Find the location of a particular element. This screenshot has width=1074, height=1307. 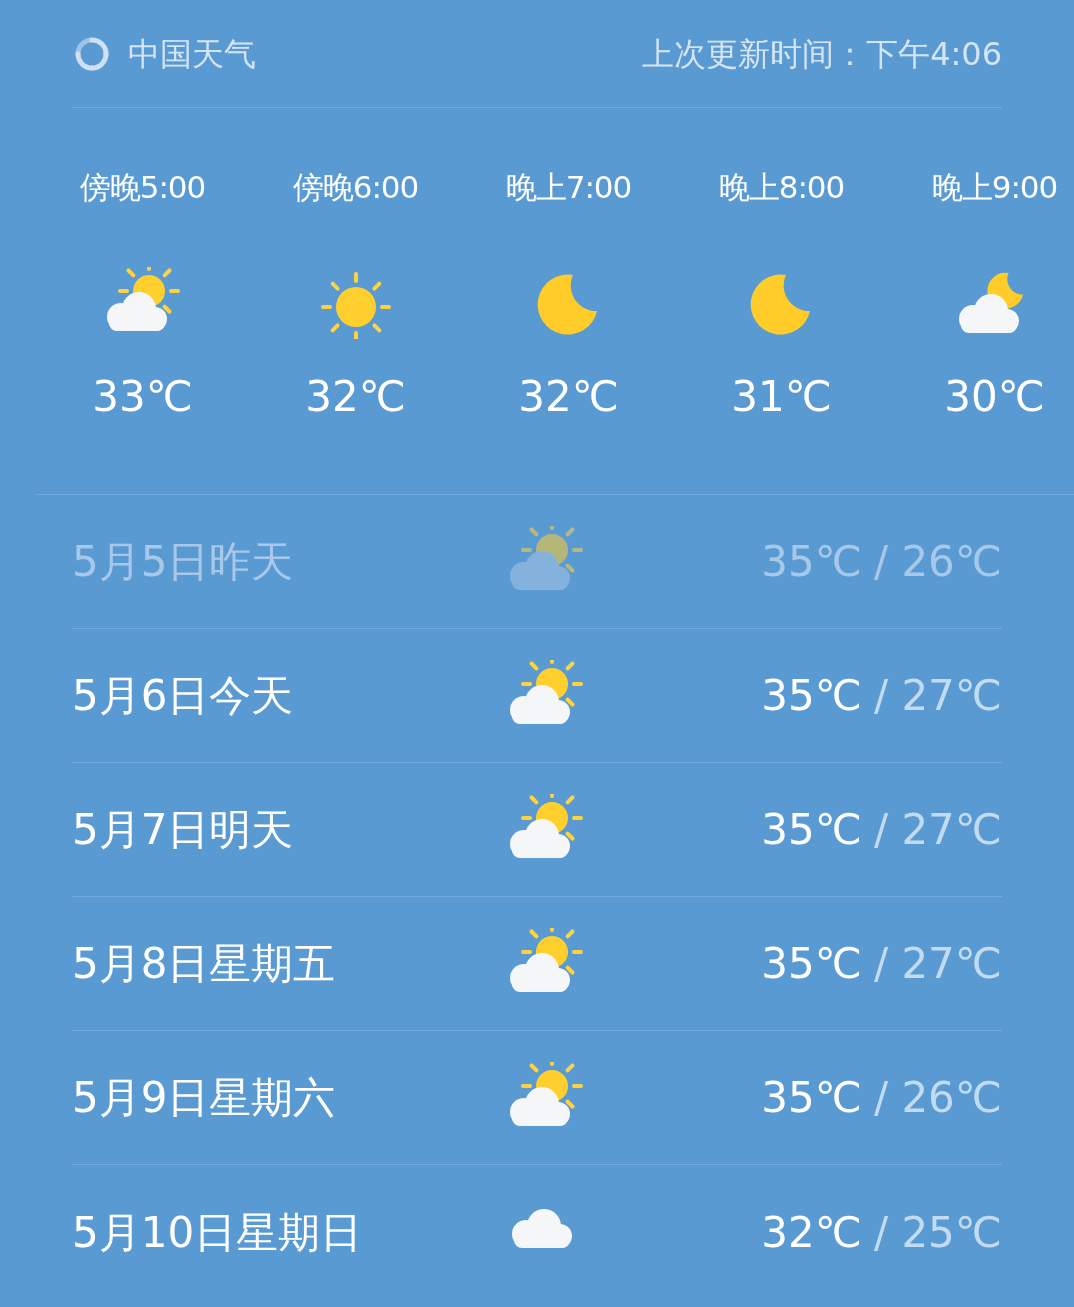

day-label: 5月10日星期日 is located at coordinates (218, 1232).